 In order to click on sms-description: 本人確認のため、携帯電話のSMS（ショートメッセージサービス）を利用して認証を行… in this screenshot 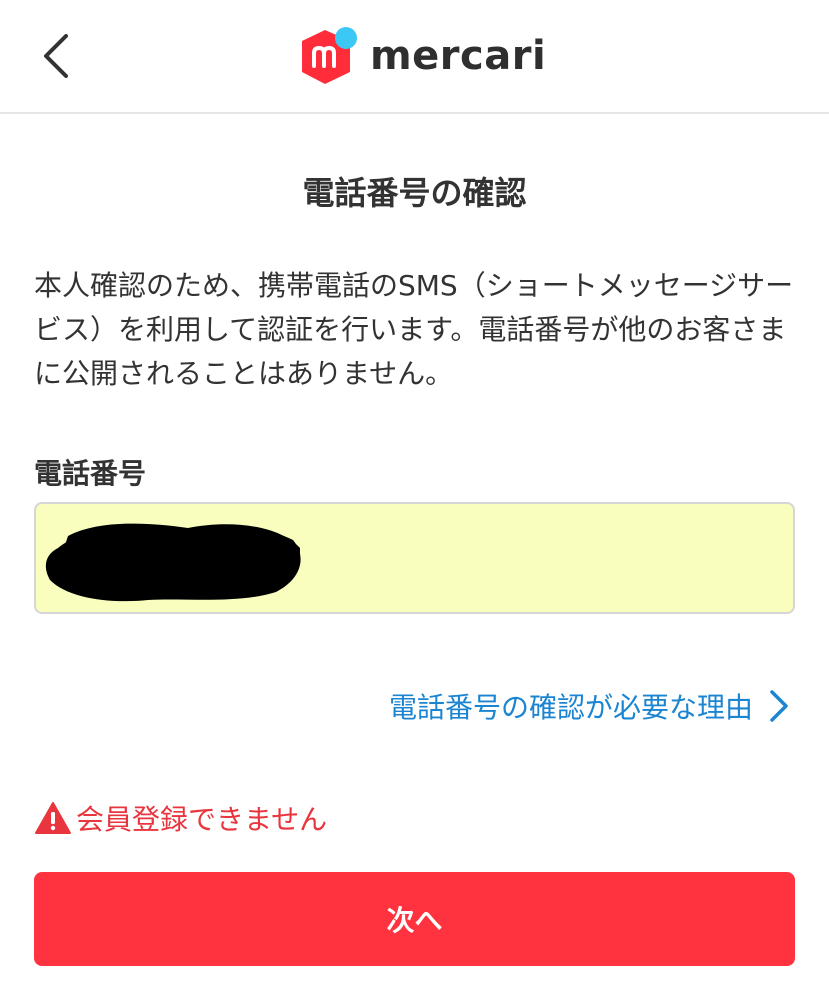, I will do `click(414, 329)`.